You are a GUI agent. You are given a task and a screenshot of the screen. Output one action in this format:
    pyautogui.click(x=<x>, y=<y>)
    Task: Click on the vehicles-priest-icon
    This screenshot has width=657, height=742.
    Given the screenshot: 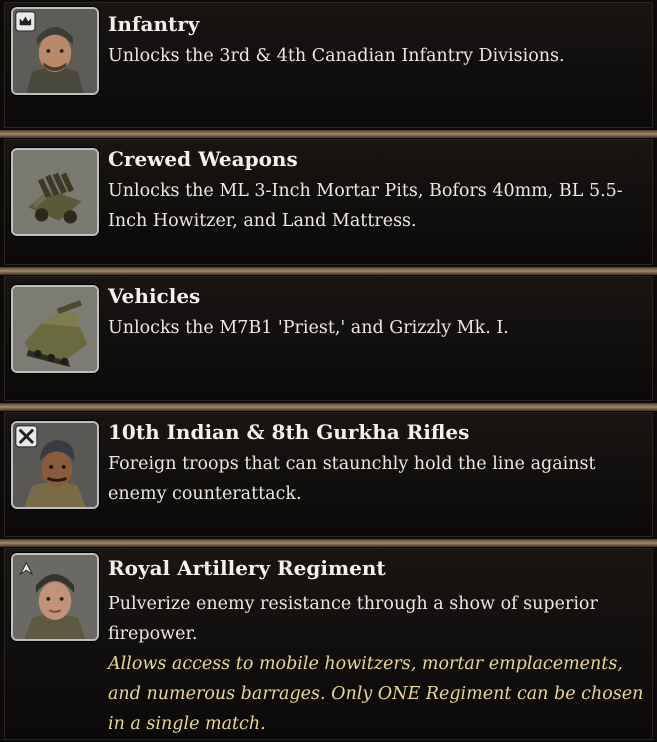 What is the action you would take?
    pyautogui.click(x=55, y=329)
    